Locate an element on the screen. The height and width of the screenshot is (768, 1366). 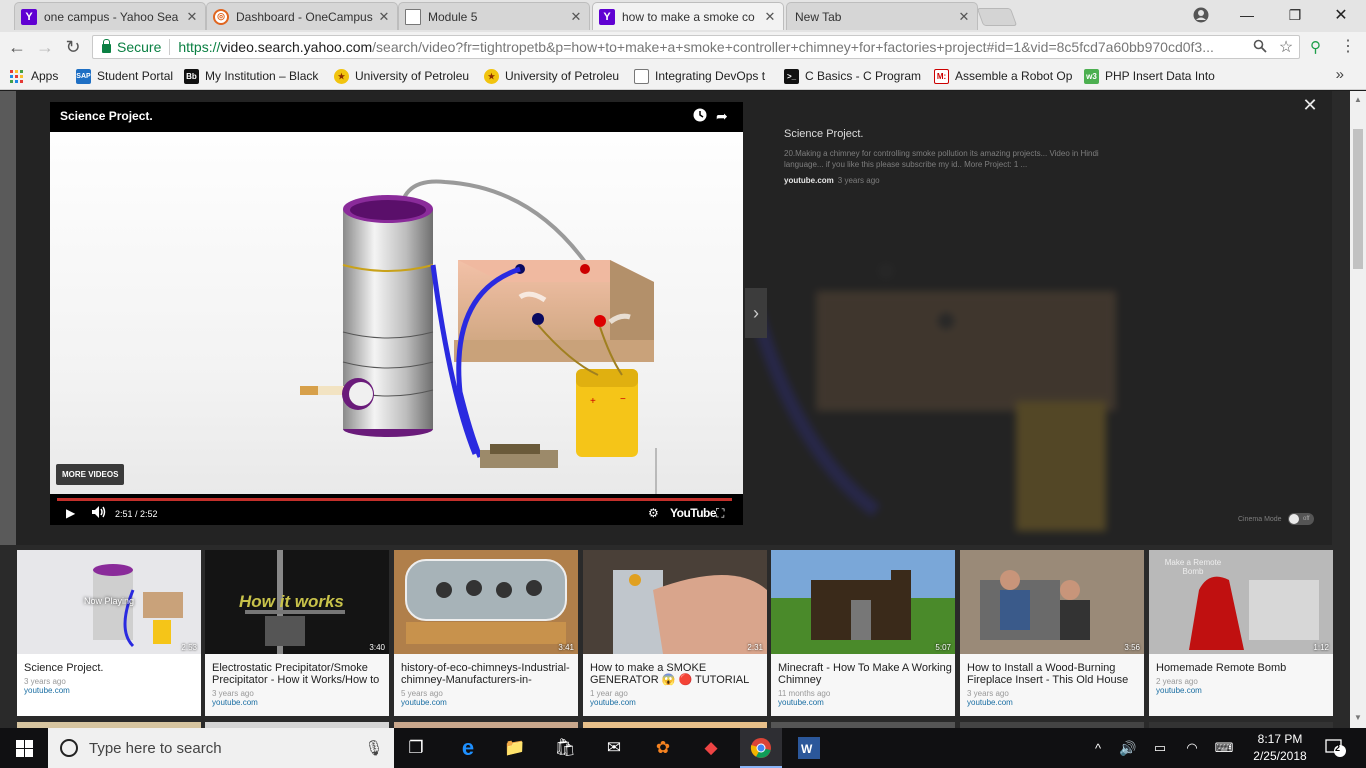
new-tab-button is located at coordinates (997, 17).